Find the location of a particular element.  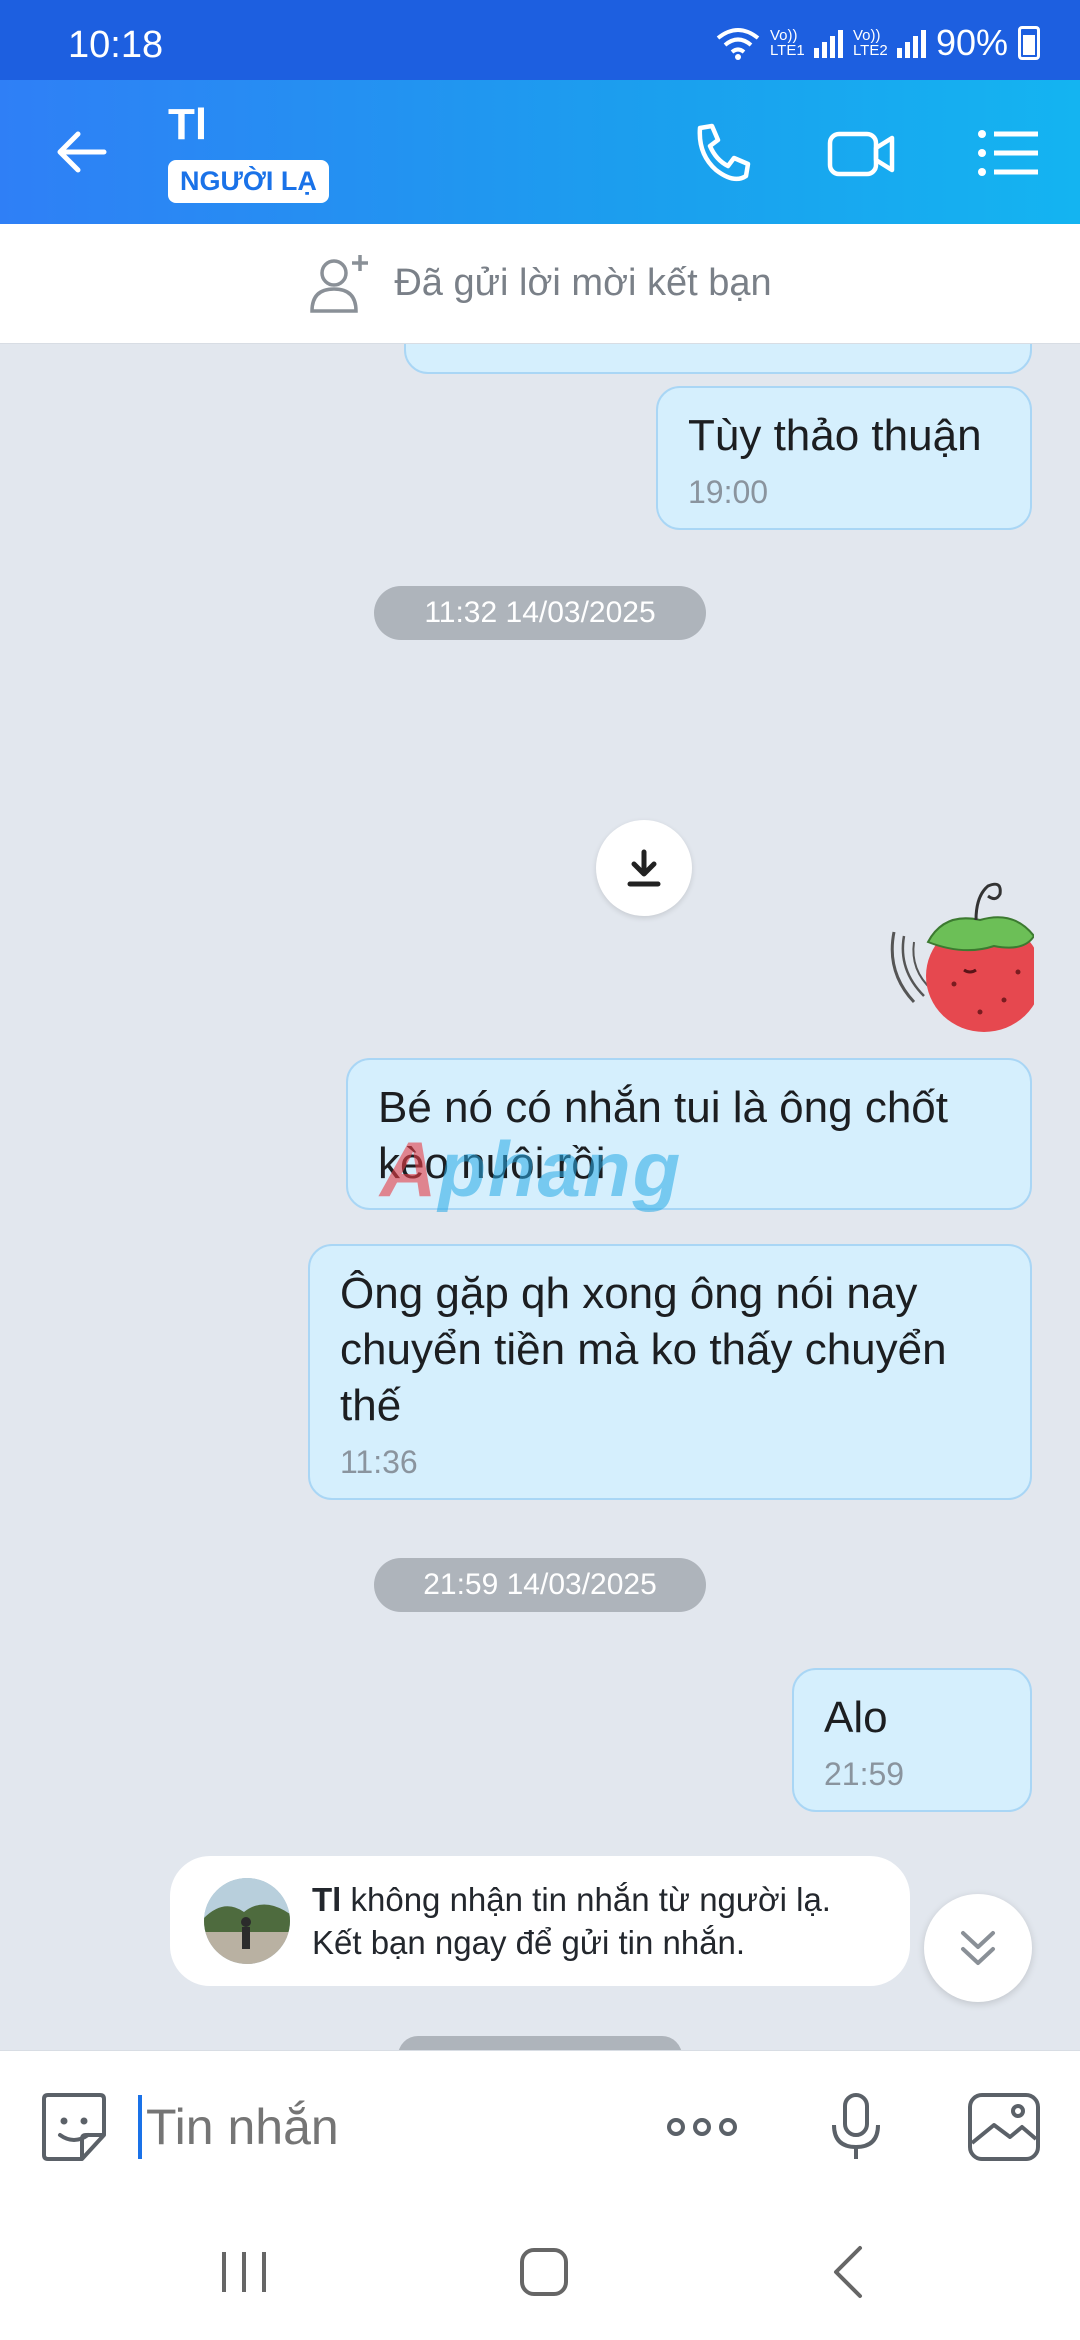

chat-header: Tl NGƯỜI LẠ is located at coordinates (540, 152).